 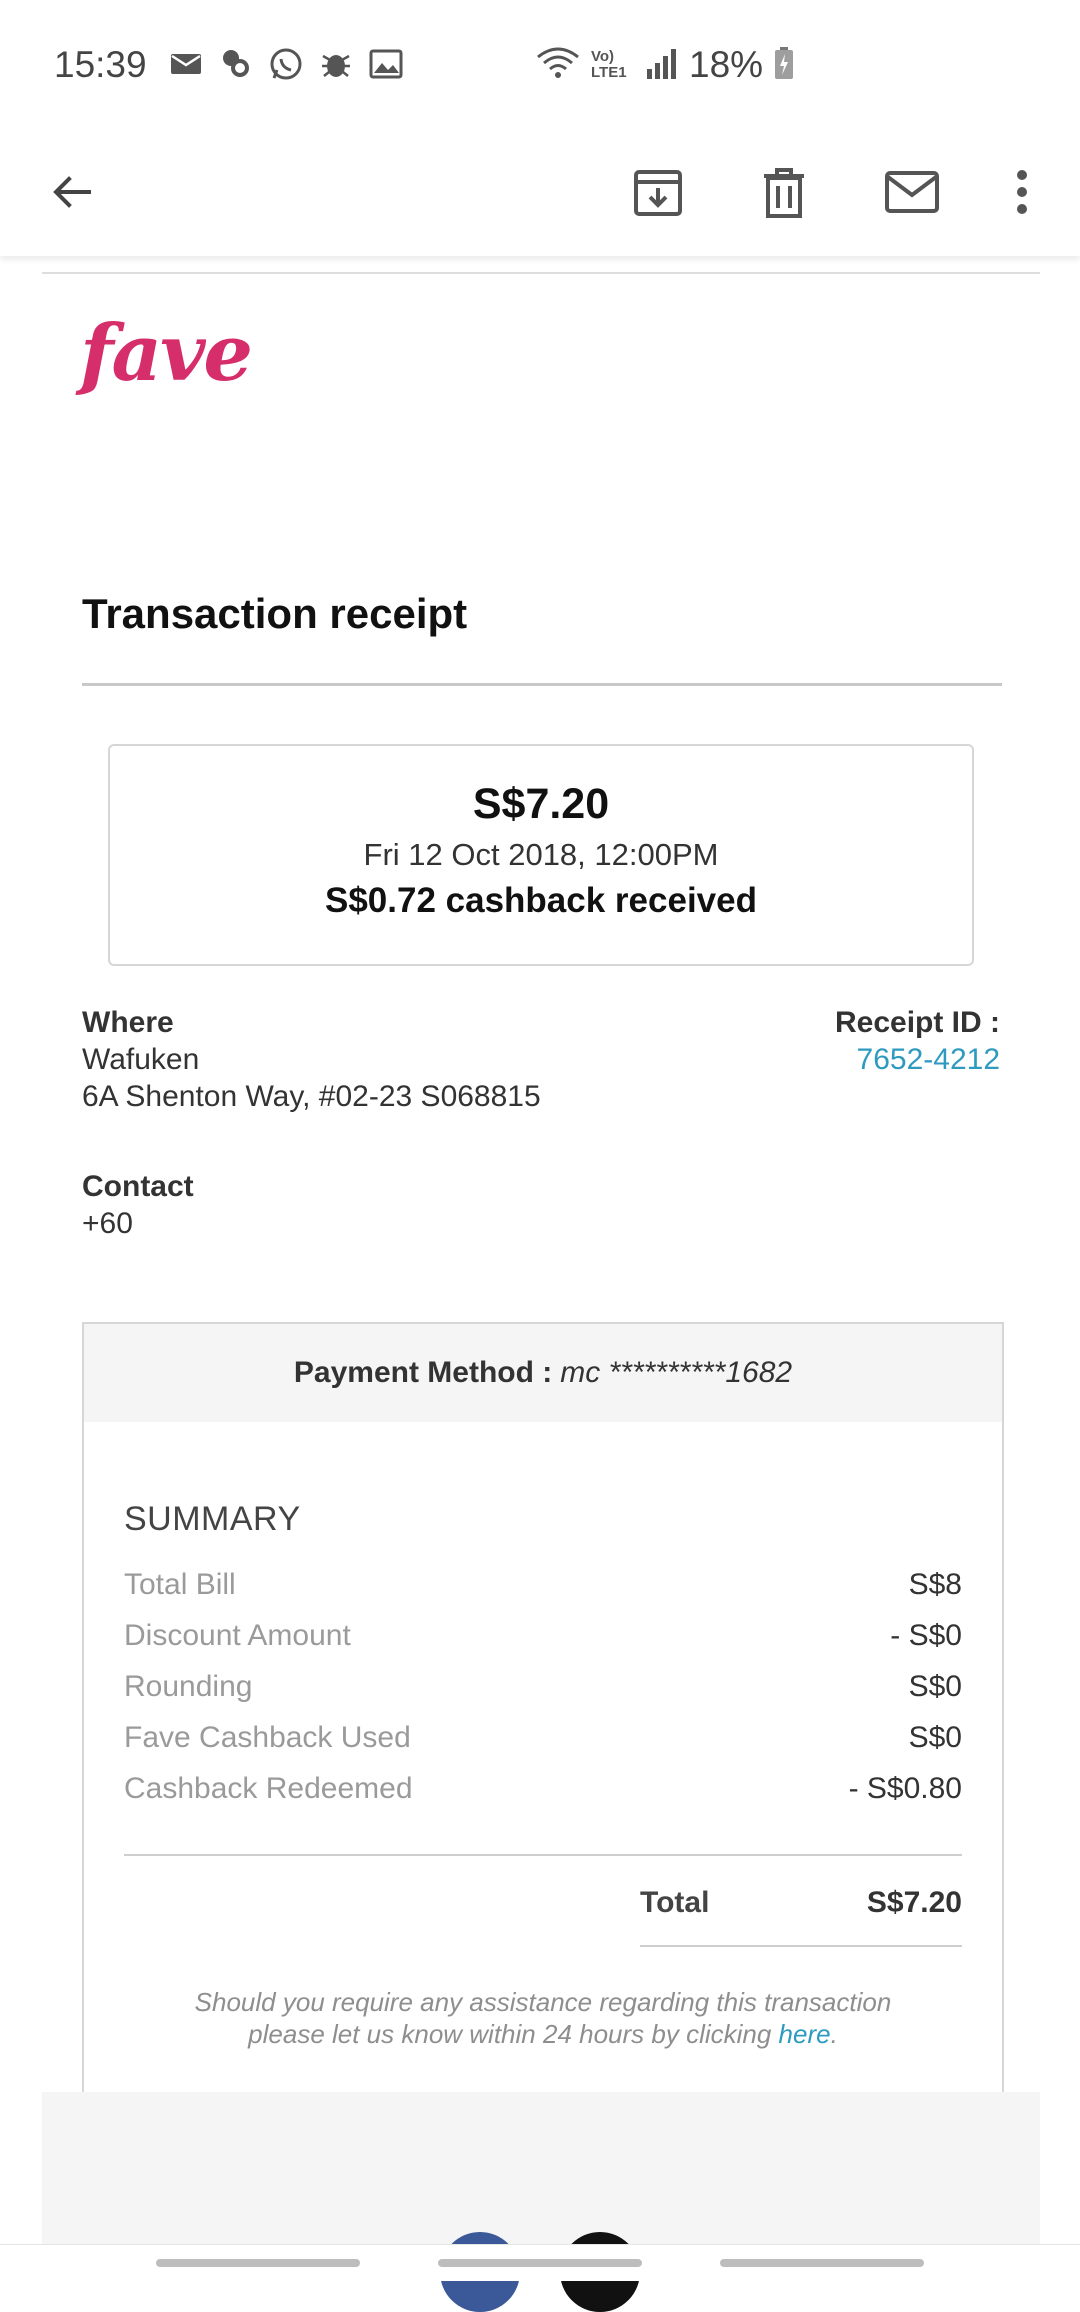 What do you see at coordinates (268, 1788) in the screenshot?
I see `summary-label: Cashback Redeemed` at bounding box center [268, 1788].